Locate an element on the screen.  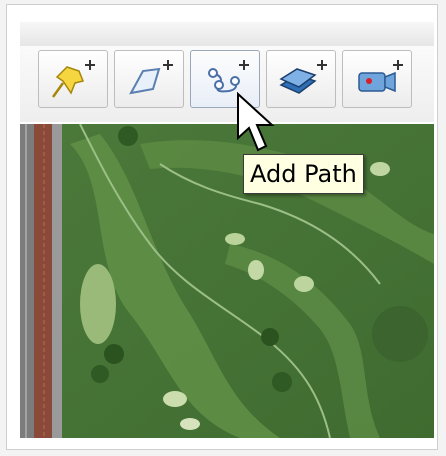
add-polygon-button is located at coordinates (149, 79).